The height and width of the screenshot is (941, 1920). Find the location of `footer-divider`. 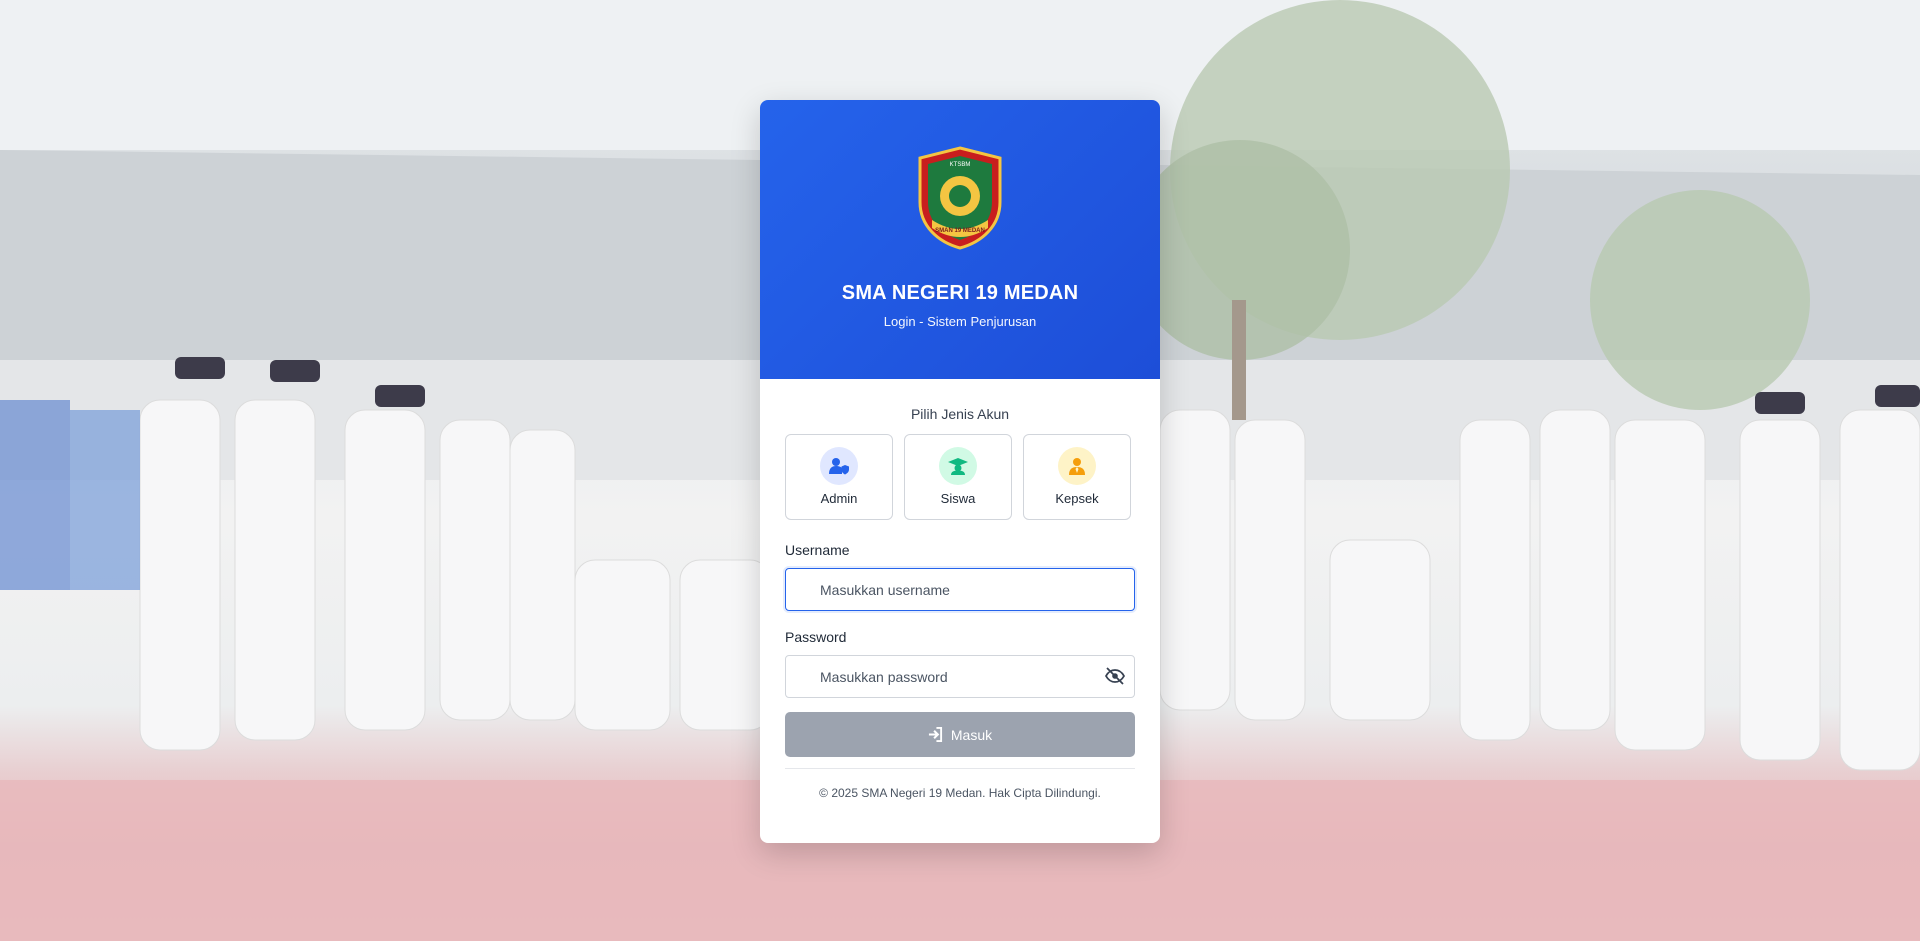

footer-divider is located at coordinates (960, 768).